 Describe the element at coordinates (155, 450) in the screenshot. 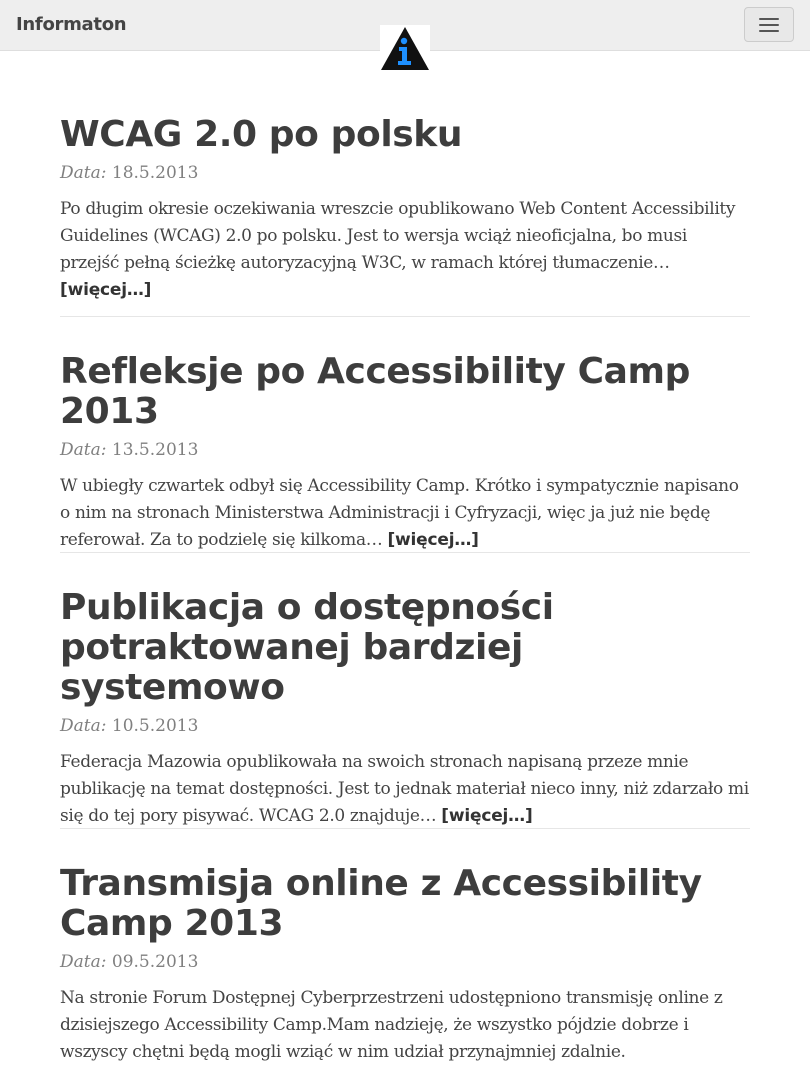

I see `post-date: 13.5.2013` at that location.